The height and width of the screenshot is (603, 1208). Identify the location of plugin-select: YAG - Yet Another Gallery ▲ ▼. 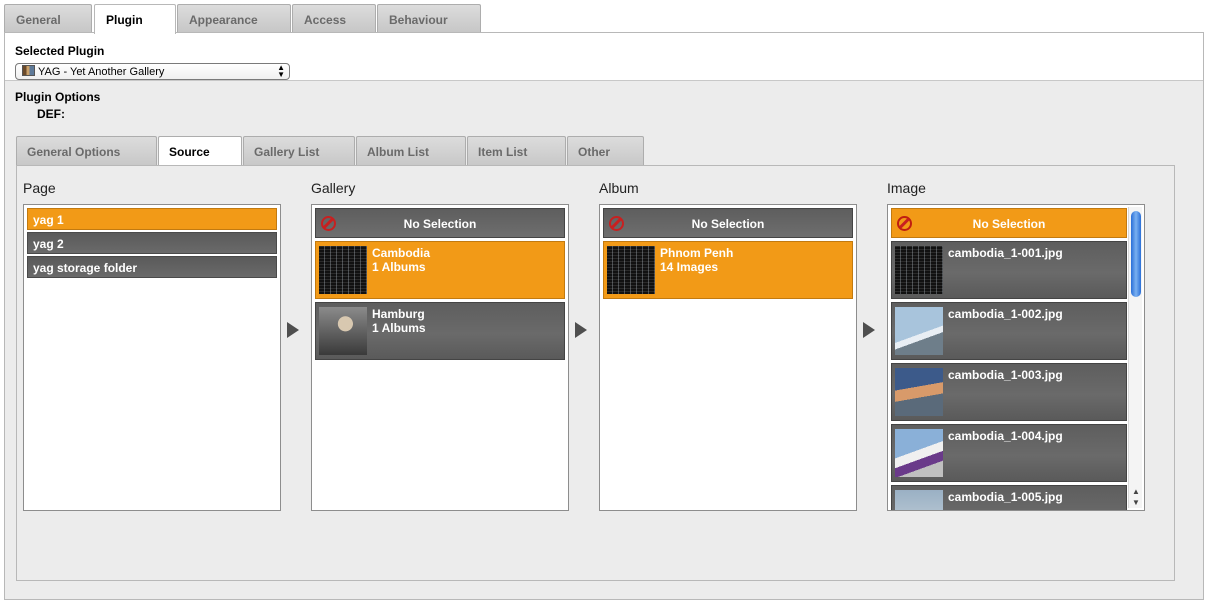
(152, 71).